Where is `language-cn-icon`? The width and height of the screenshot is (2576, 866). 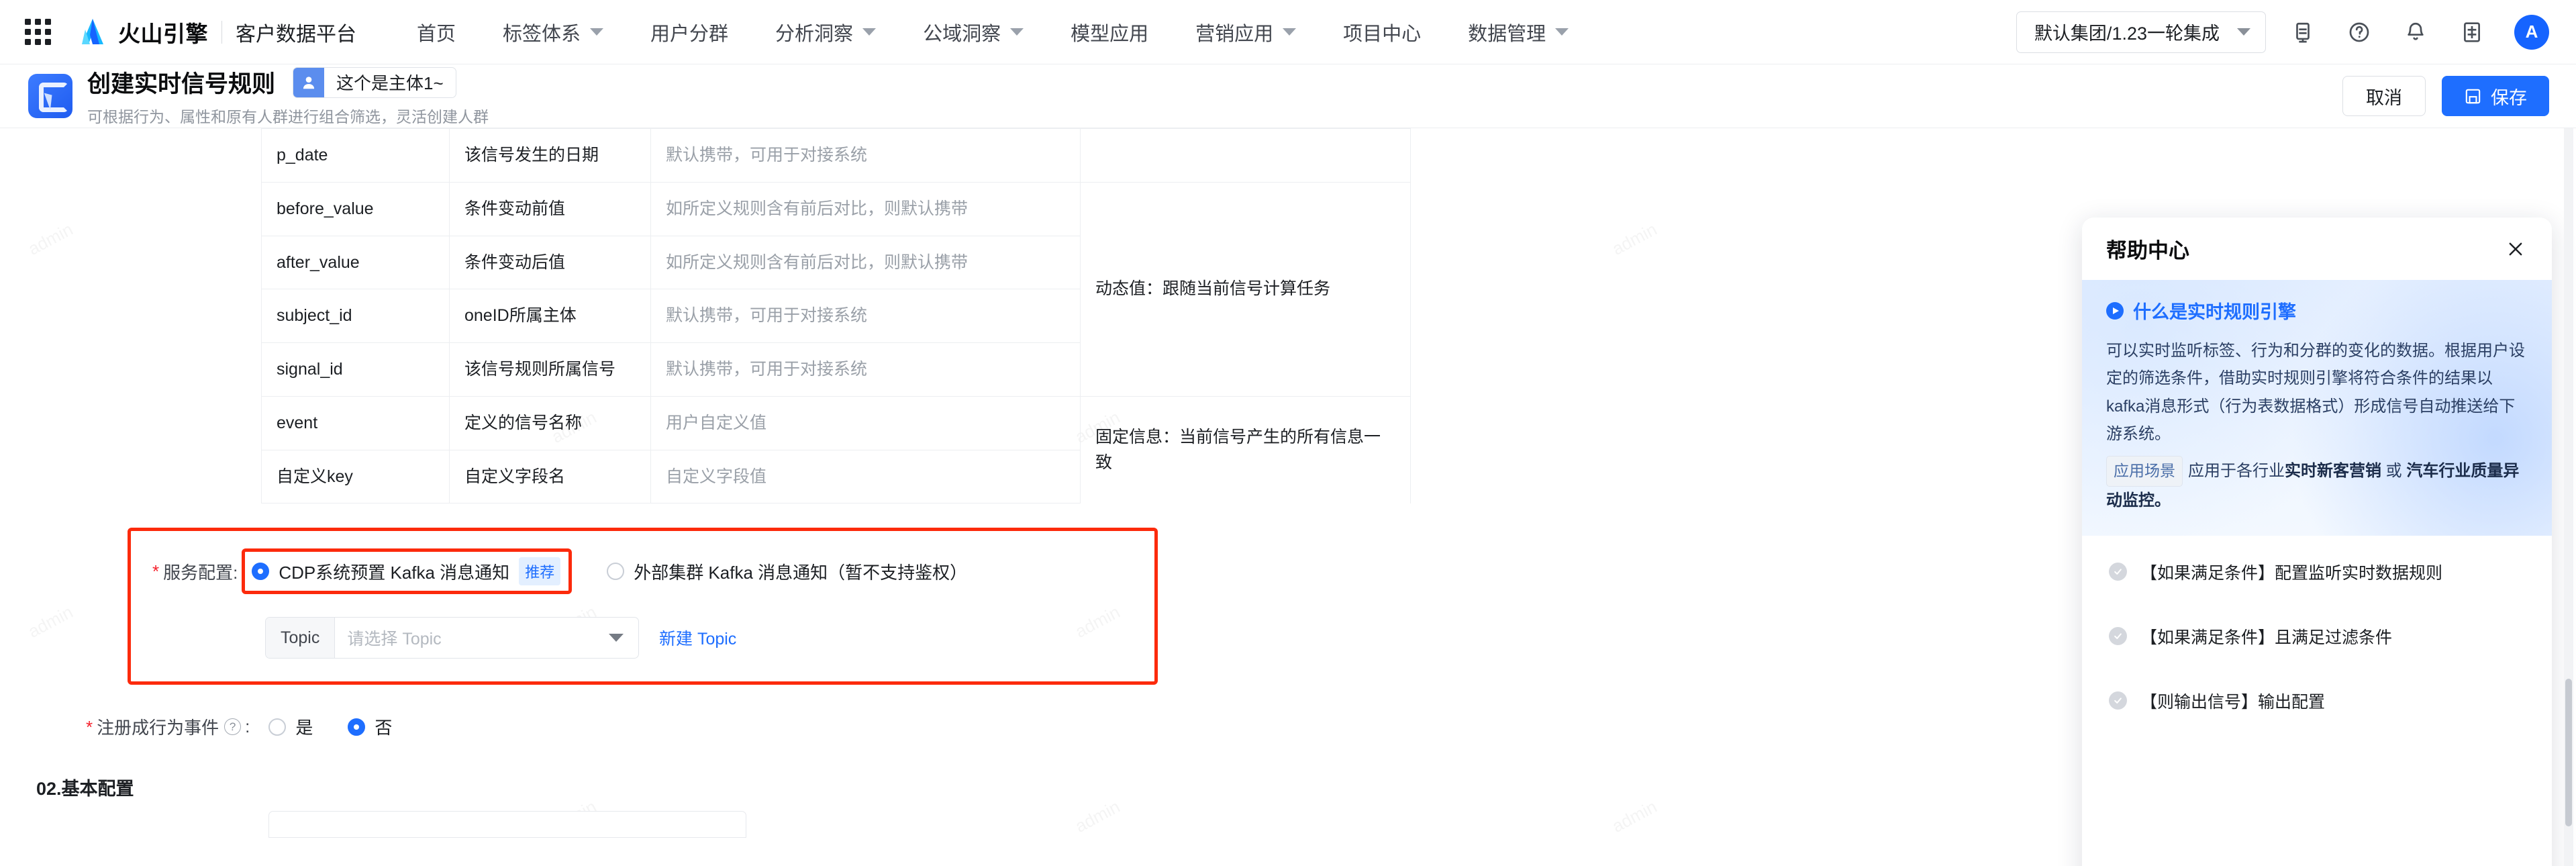
language-cn-icon is located at coordinates (2472, 32).